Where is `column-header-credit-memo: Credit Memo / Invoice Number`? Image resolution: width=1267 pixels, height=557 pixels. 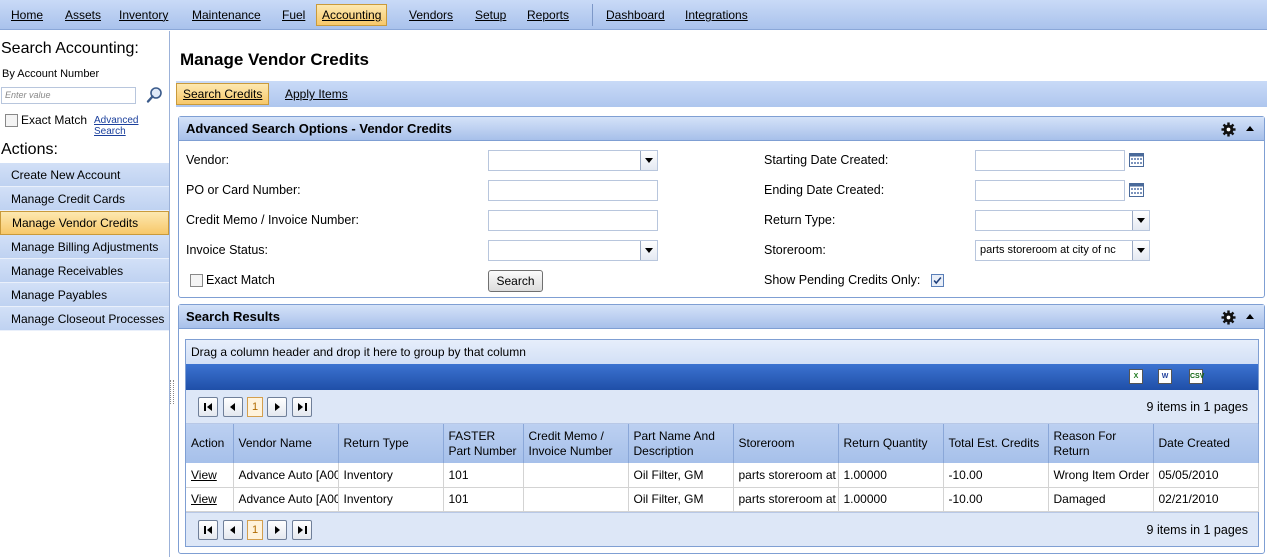
column-header-credit-memo: Credit Memo / Invoice Number is located at coordinates (576, 443).